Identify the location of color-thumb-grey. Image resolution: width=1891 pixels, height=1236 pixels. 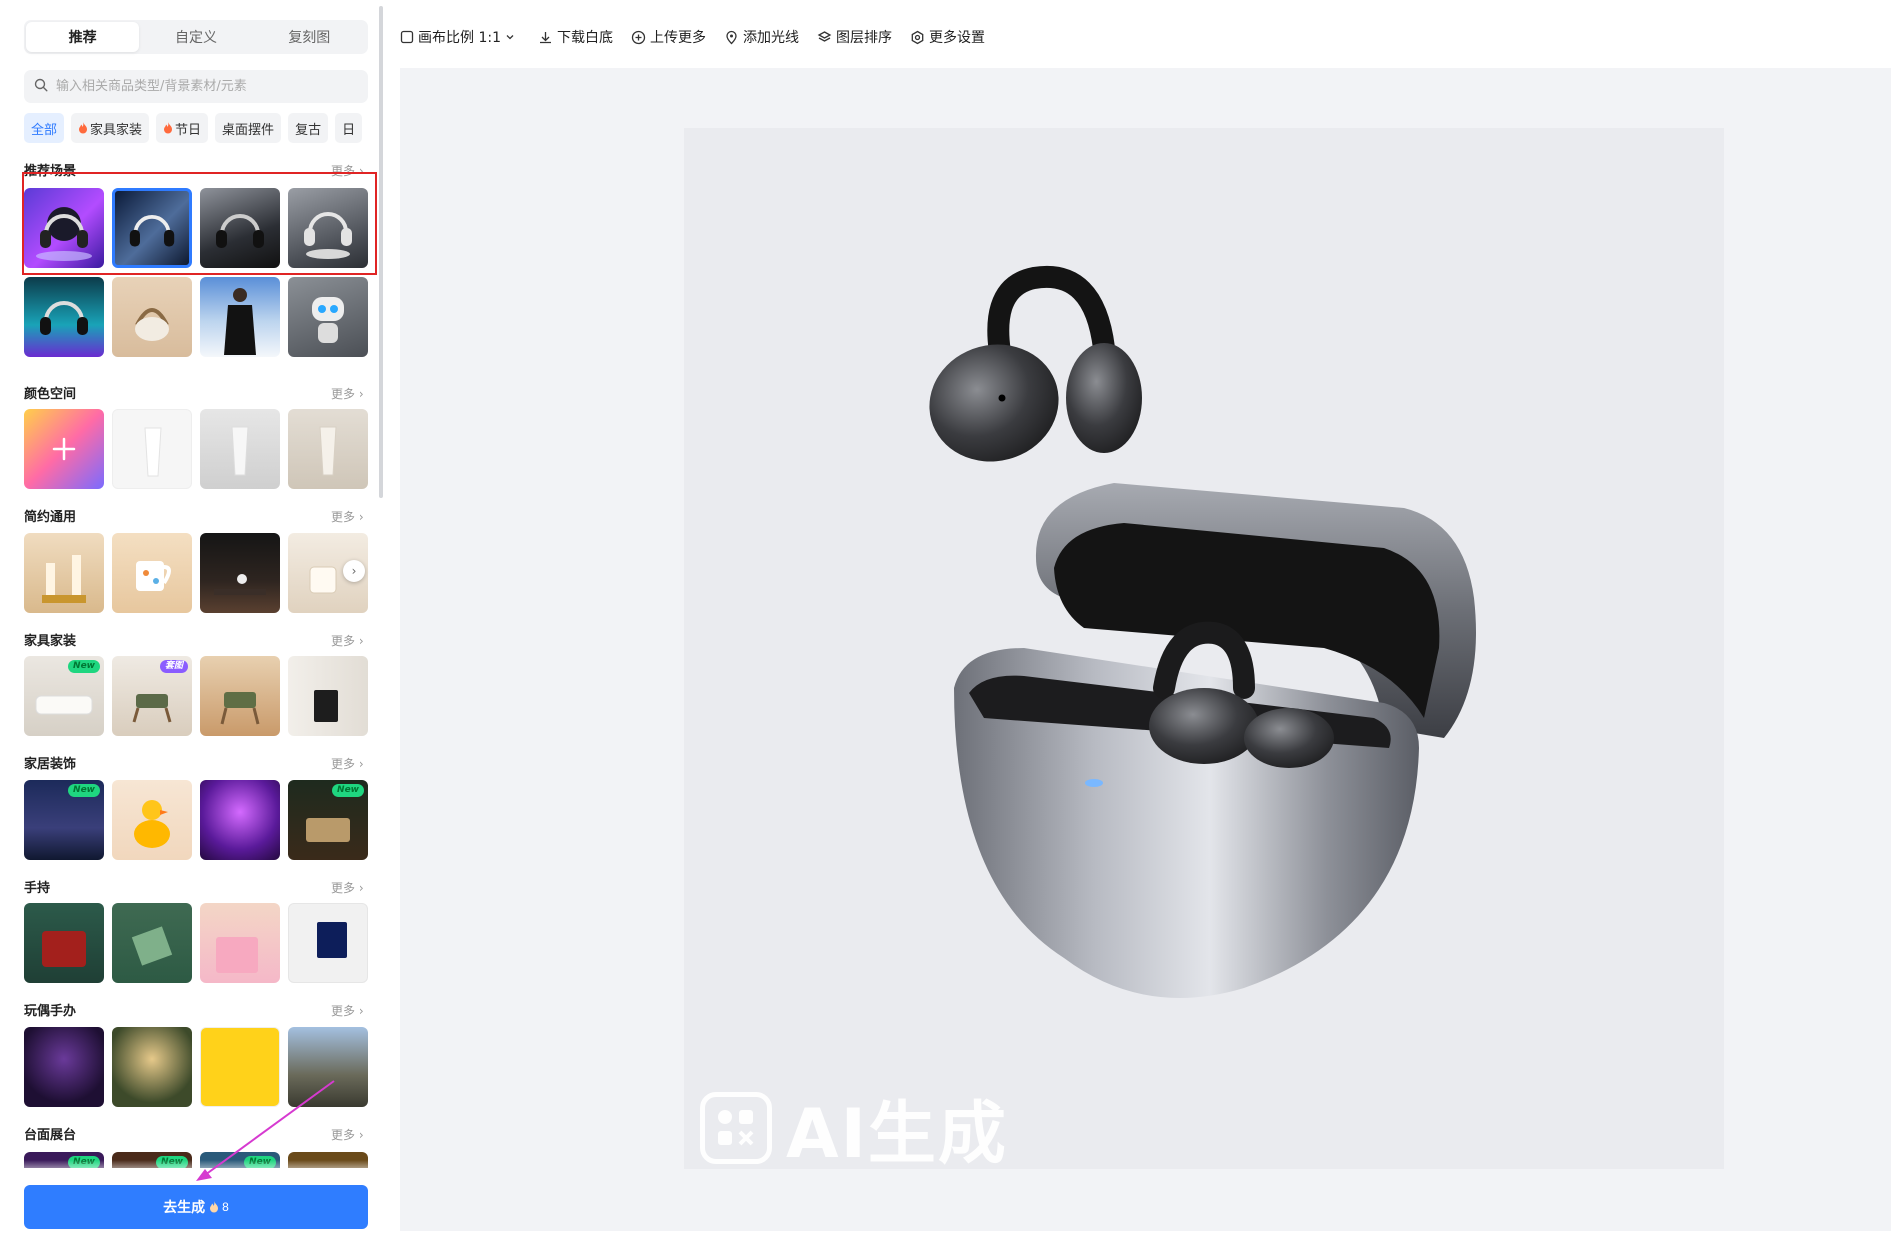
(240, 449).